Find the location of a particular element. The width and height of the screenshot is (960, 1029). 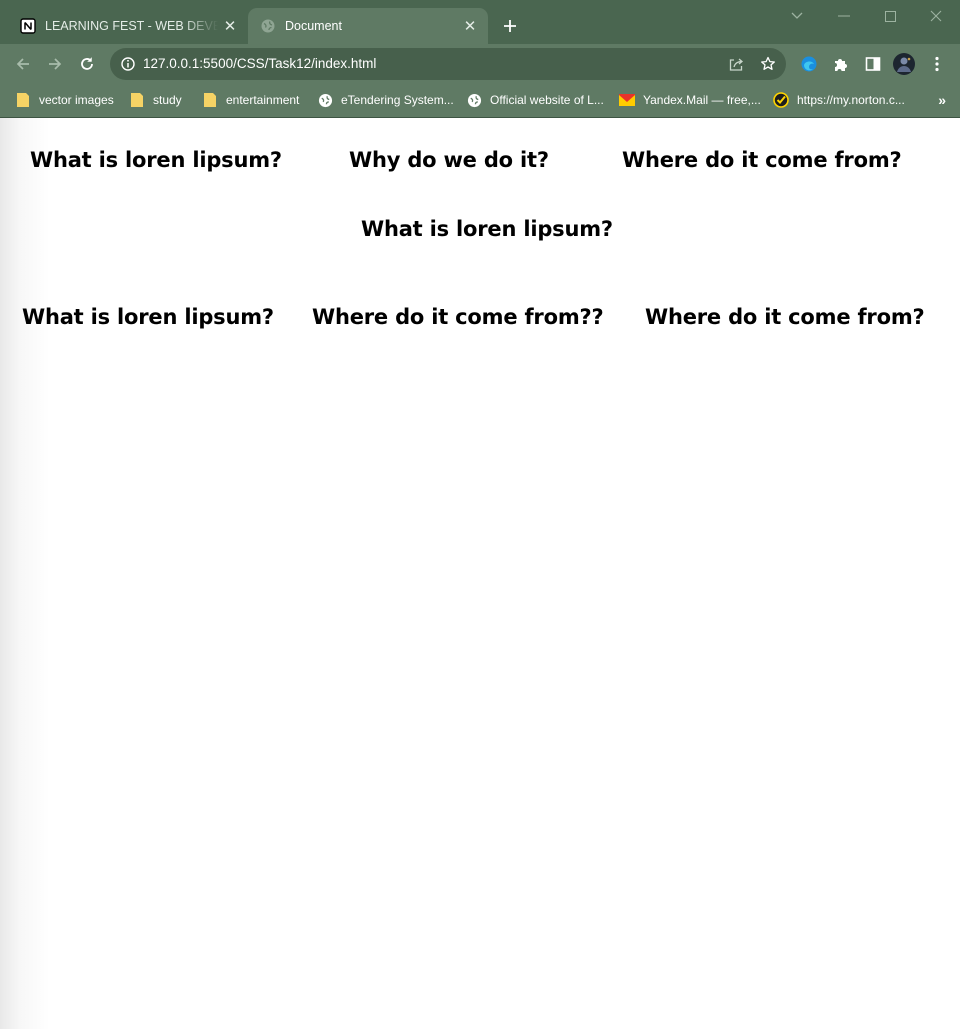

bookmark-label: entertainment is located at coordinates (263, 100).